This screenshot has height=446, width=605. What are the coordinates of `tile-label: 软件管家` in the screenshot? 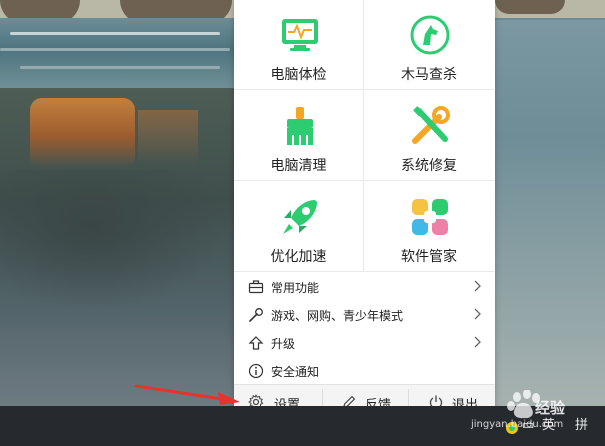 It's located at (429, 257).